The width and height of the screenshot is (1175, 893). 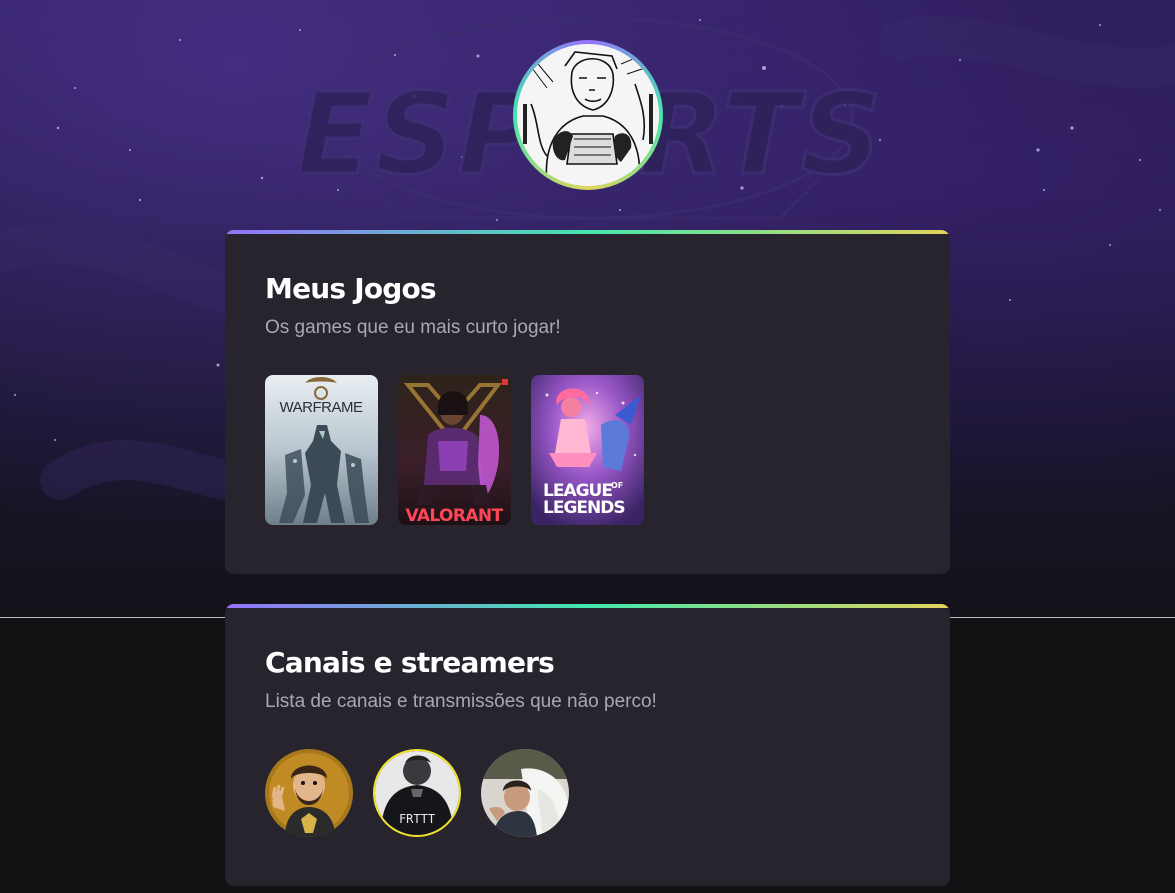 I want to click on warframe-cover: WARFRAME, so click(x=321, y=450).